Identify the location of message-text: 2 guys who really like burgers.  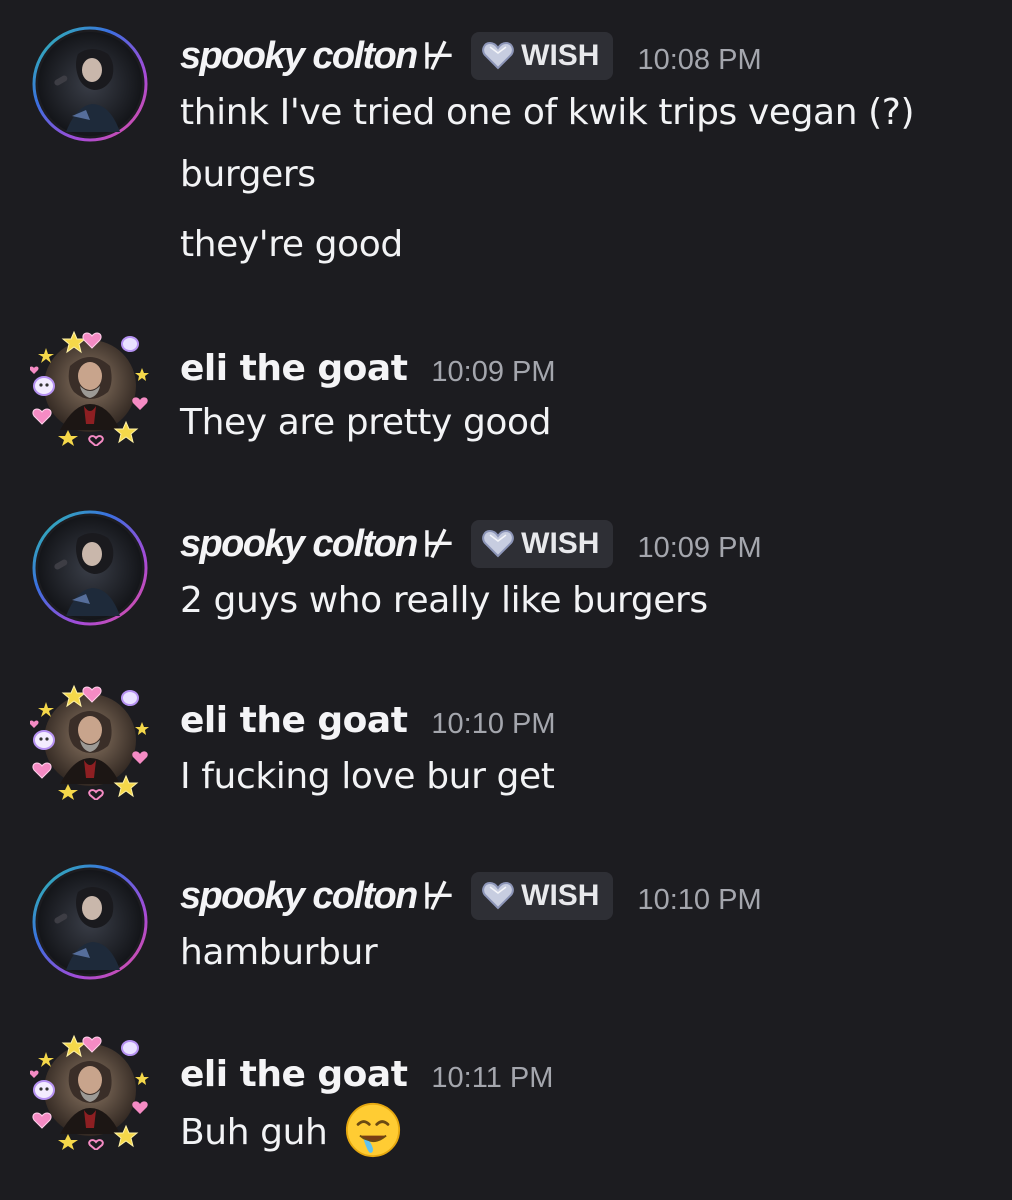
(444, 600).